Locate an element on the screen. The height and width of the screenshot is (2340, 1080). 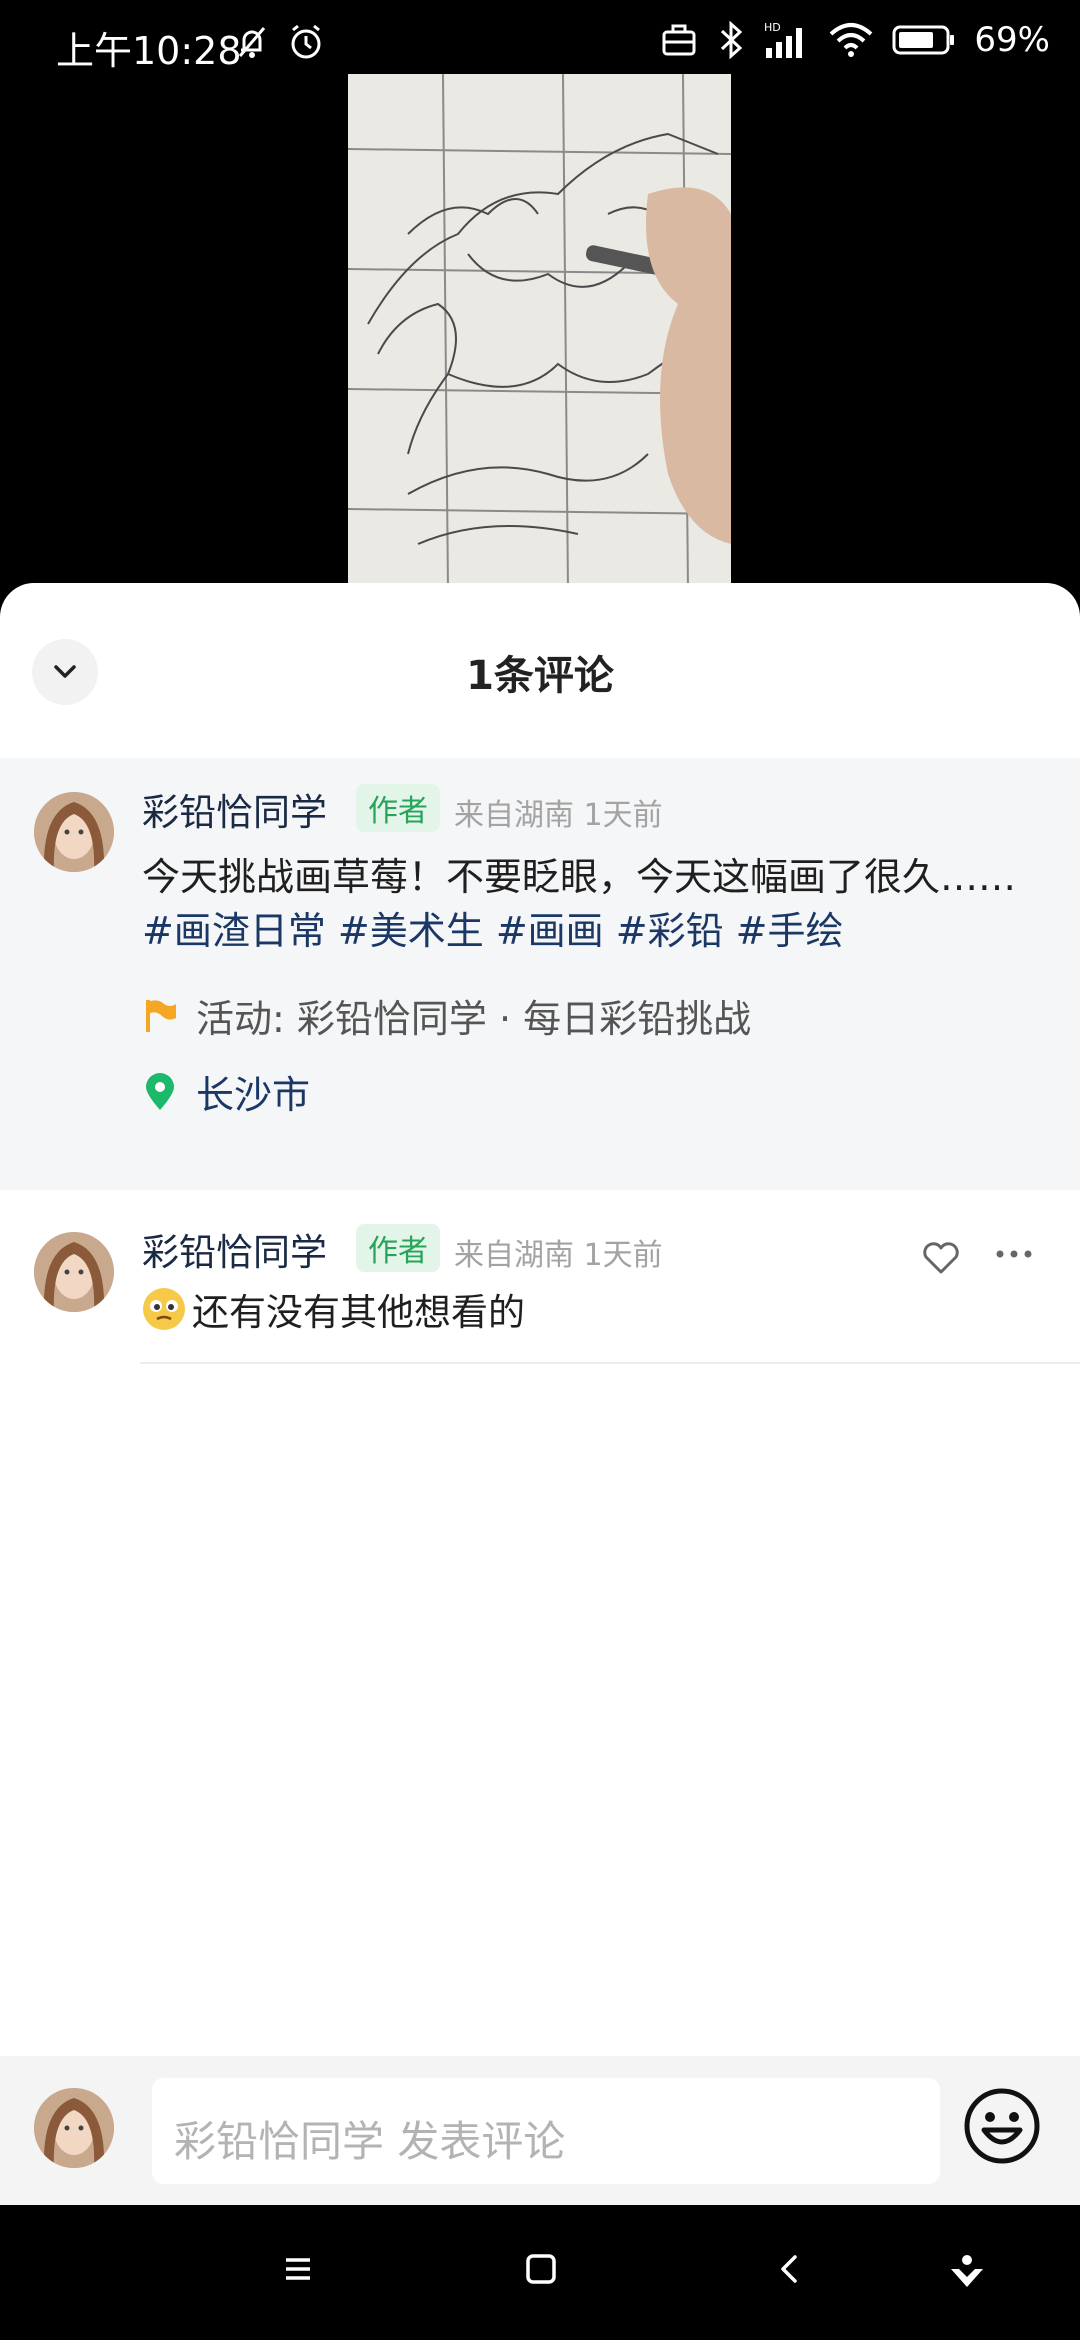
status-icons-right: HD 69% is located at coordinates (855, 40).